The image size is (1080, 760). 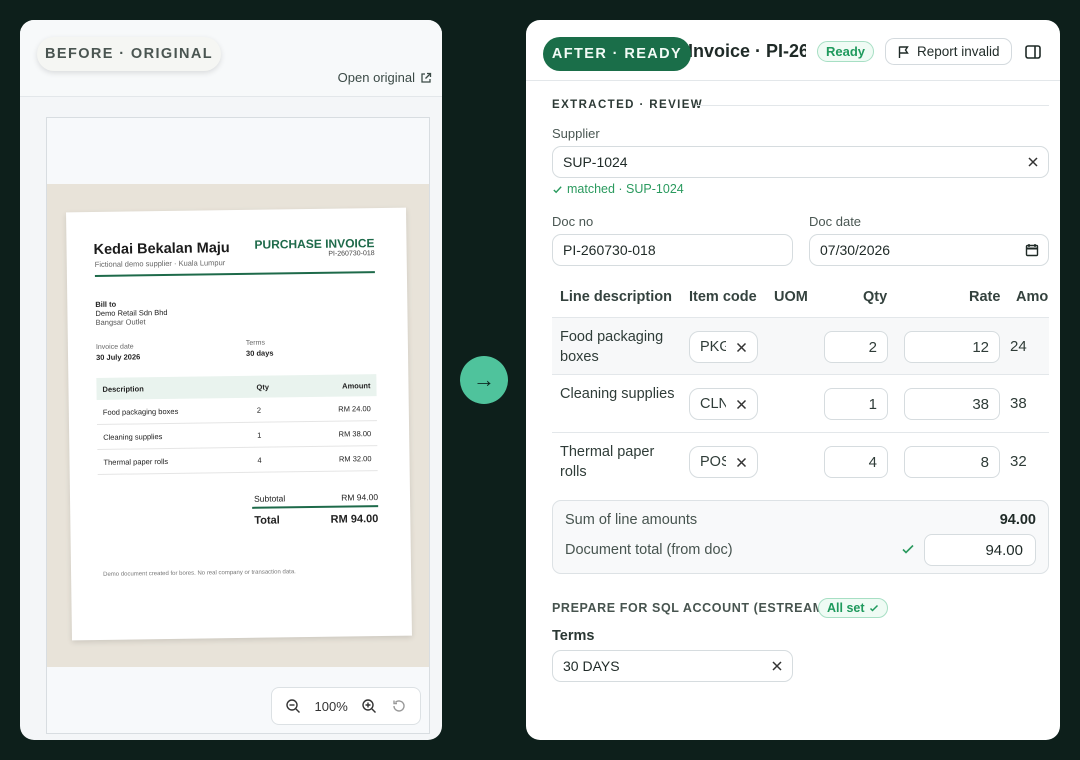 I want to click on doc-table-row: Cleaning supplies 1 RM 38.00, so click(x=237, y=435).